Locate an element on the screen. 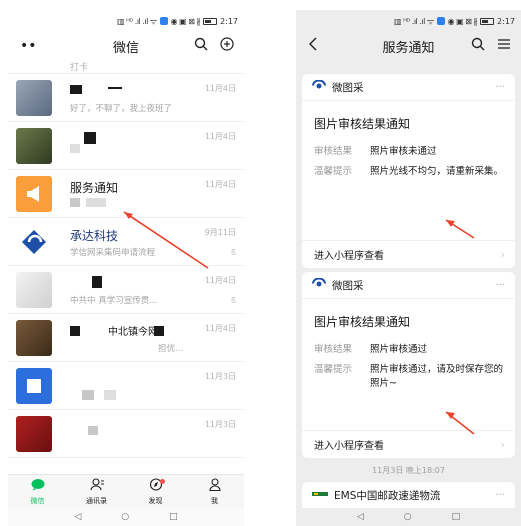 This screenshot has height=526, width=521. ems-logo-icon is located at coordinates (320, 495).